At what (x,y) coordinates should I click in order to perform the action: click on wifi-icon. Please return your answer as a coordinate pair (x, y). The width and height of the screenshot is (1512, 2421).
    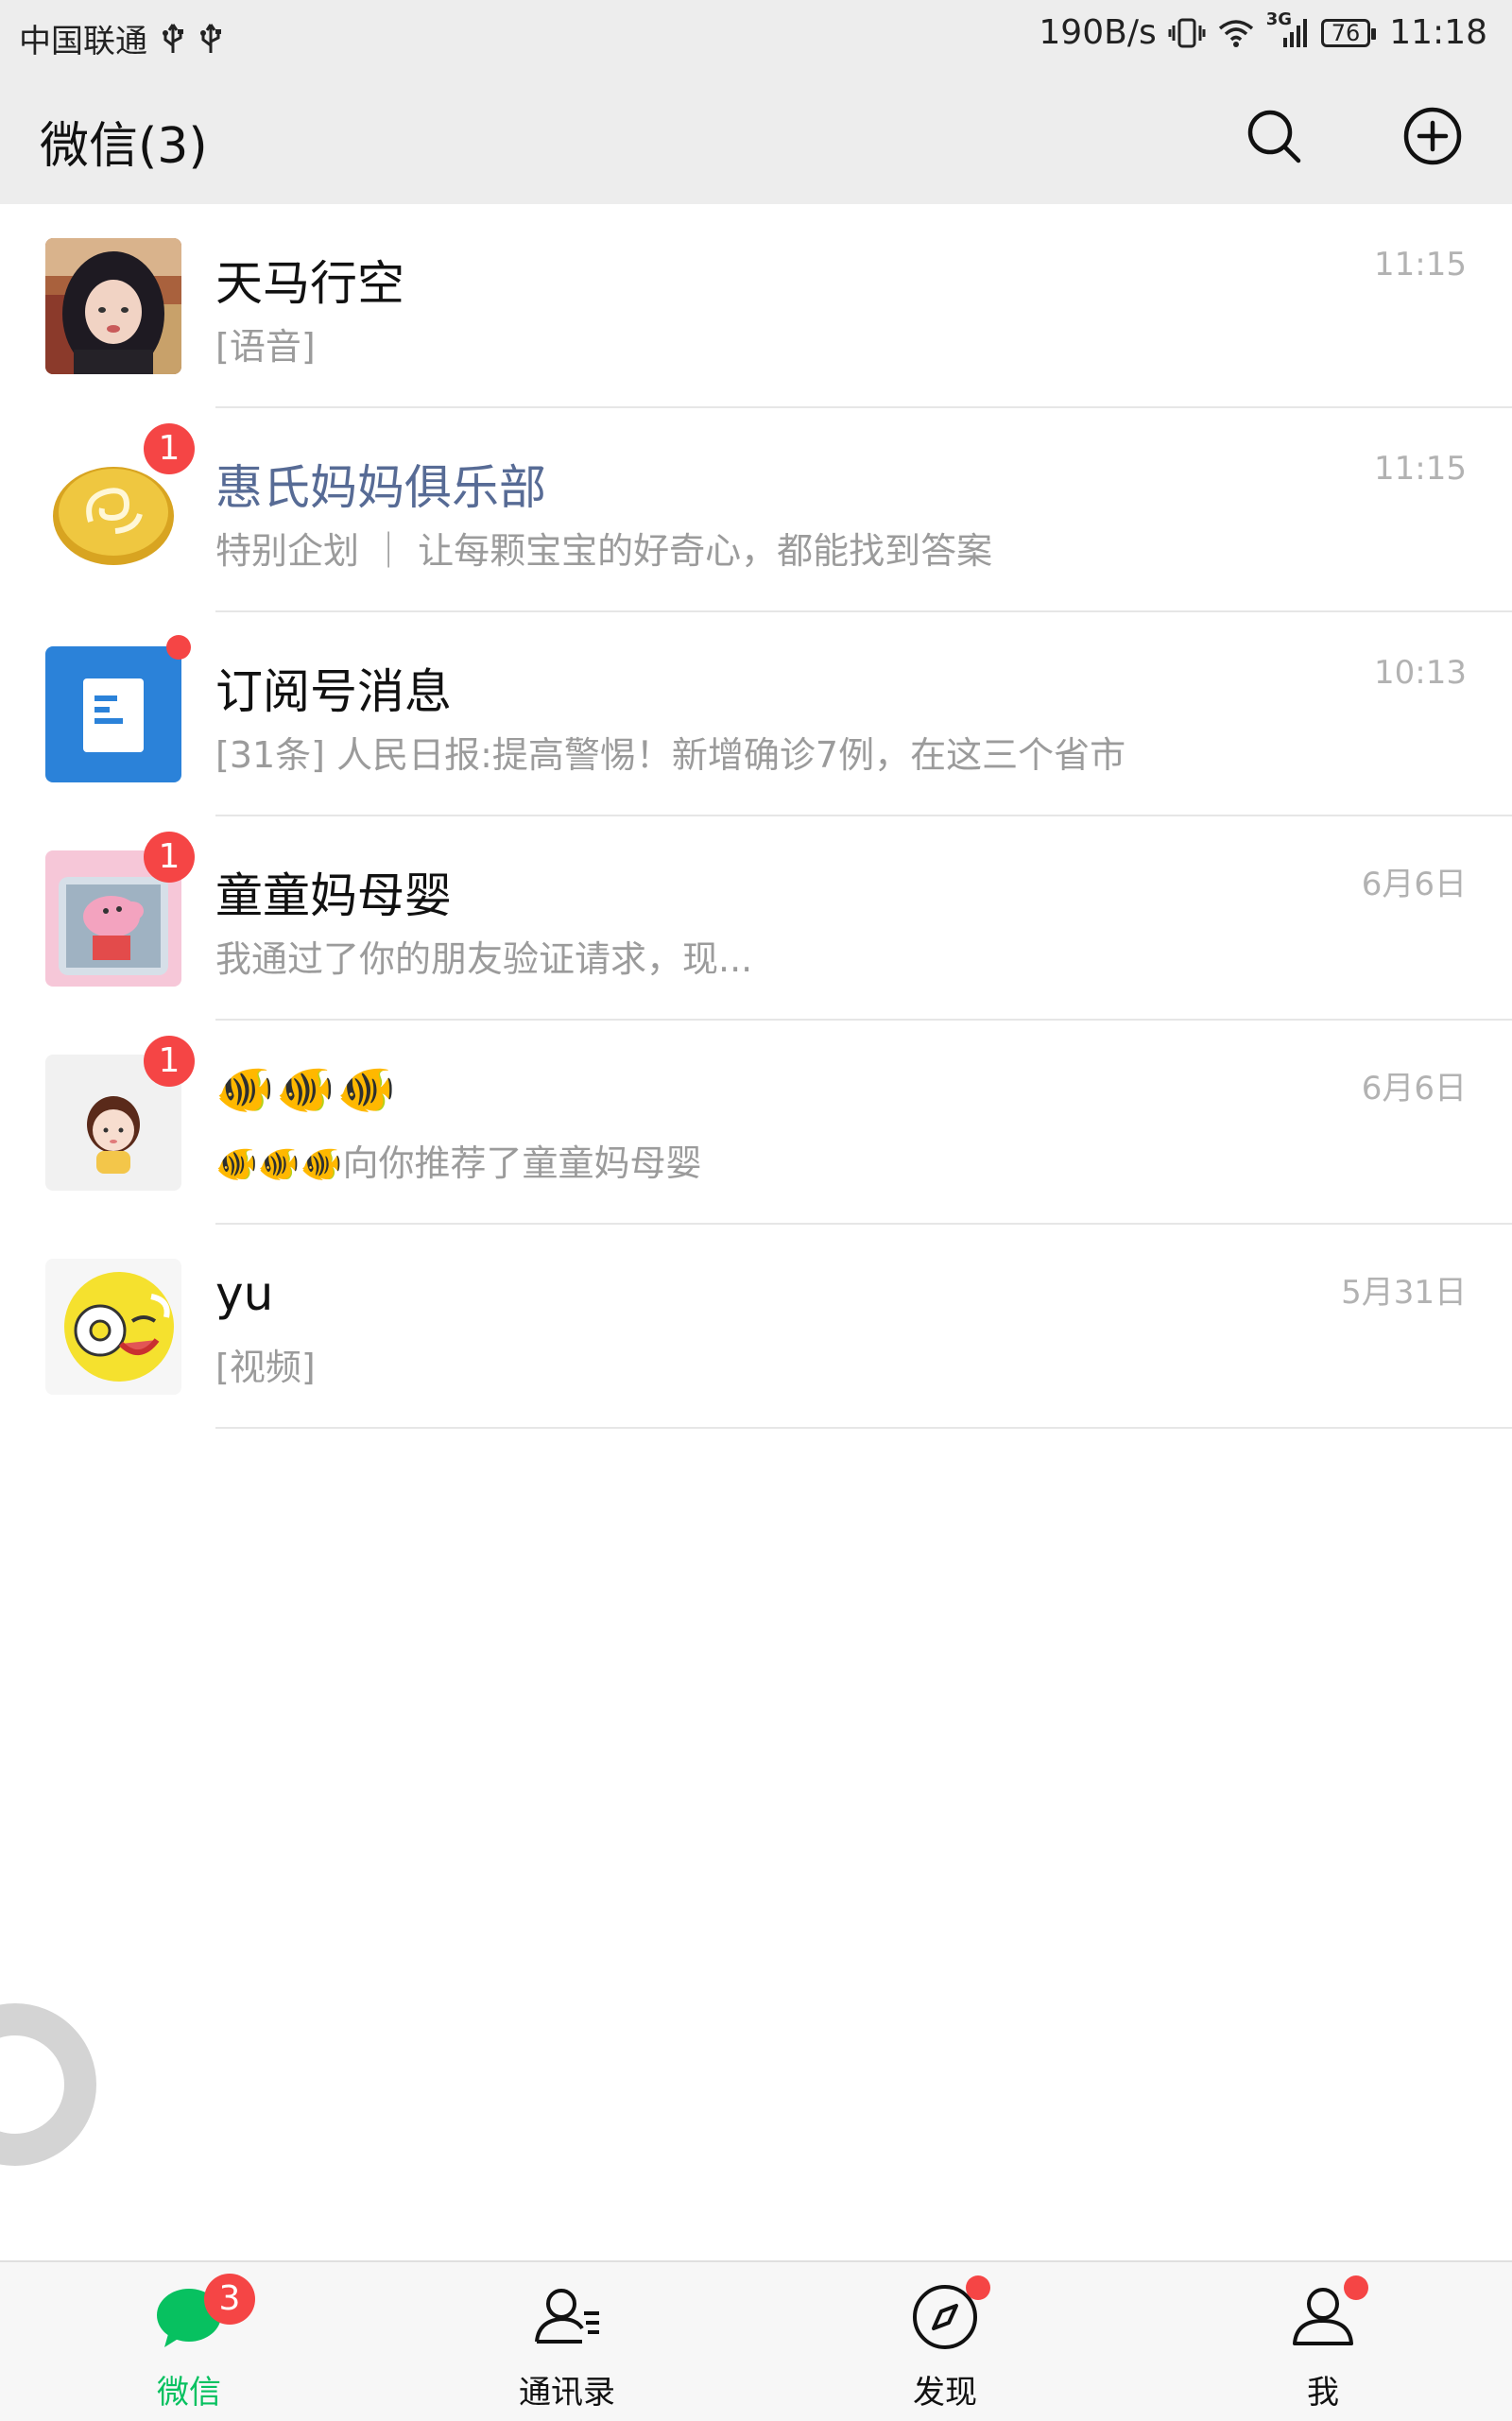
    Looking at the image, I should click on (1236, 33).